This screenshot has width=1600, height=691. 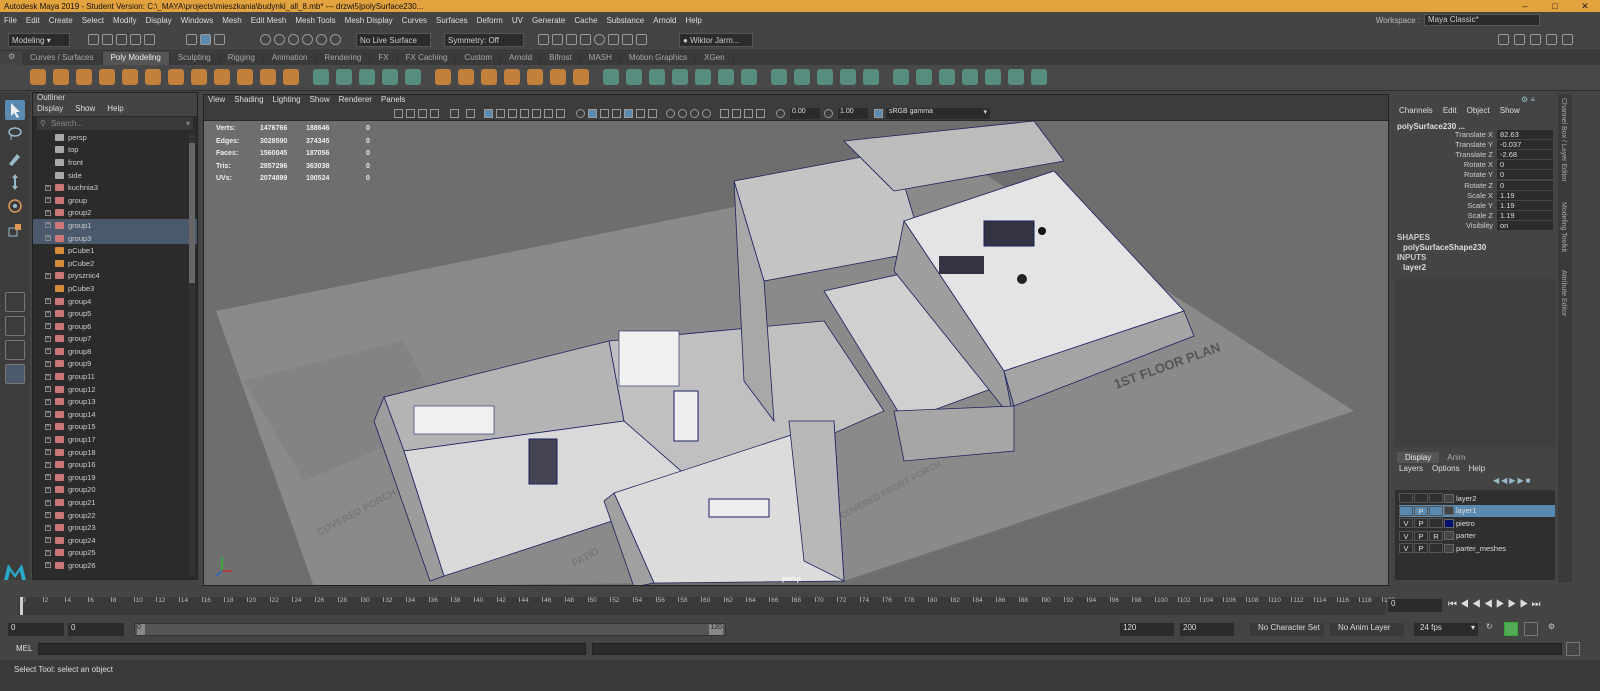 What do you see at coordinates (159, 20) in the screenshot?
I see `menu-display: Display` at bounding box center [159, 20].